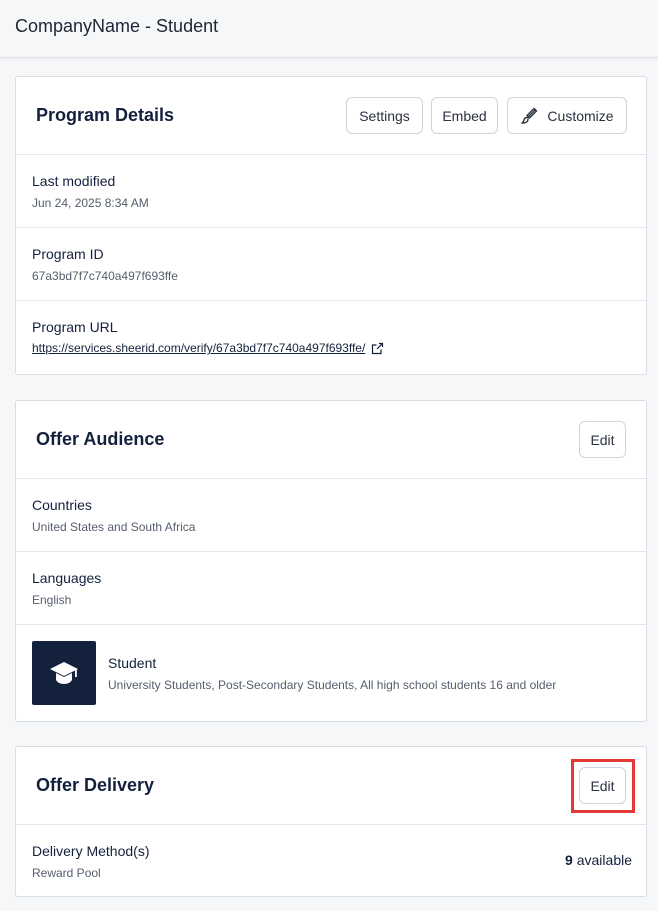 The width and height of the screenshot is (658, 911). What do you see at coordinates (331, 191) in the screenshot?
I see `last-modified-row: Last modified Jun 24, 2025 8:34 AM` at bounding box center [331, 191].